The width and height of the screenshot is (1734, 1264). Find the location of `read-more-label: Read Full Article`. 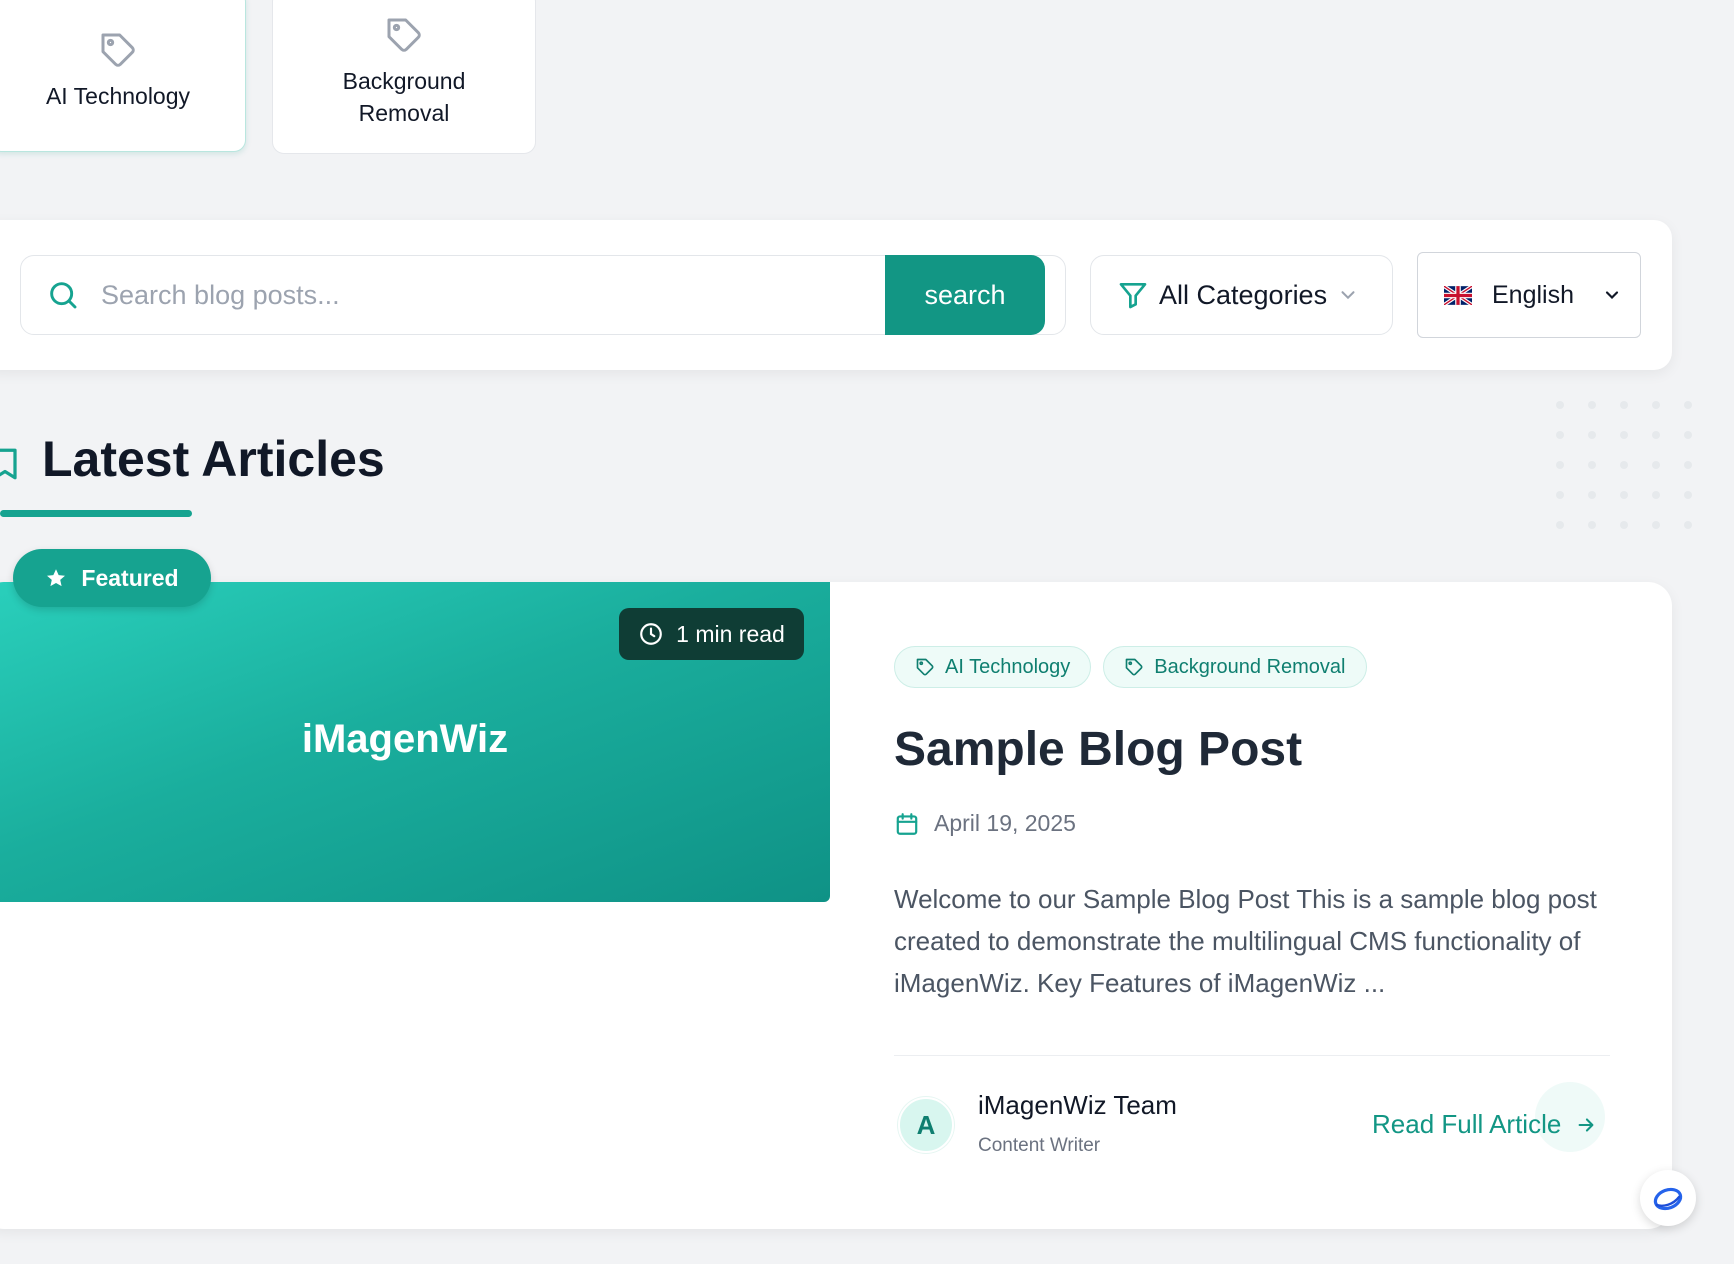

read-more-label: Read Full Article is located at coordinates (1467, 1124).